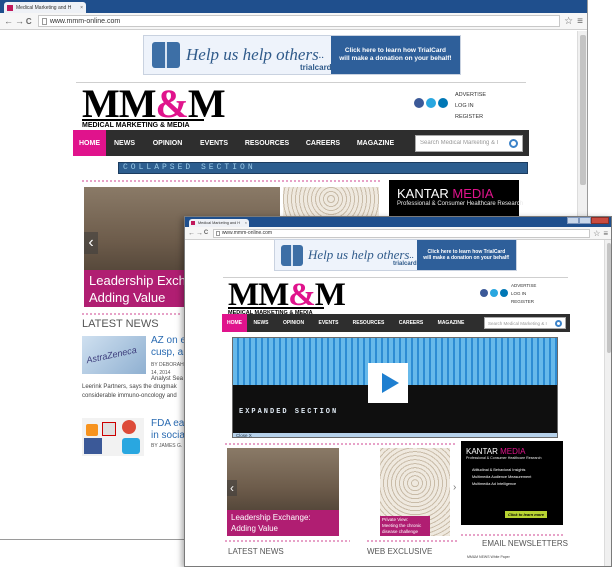 This screenshot has width=612, height=567. I want to click on close-label: Close X, so click(244, 435).